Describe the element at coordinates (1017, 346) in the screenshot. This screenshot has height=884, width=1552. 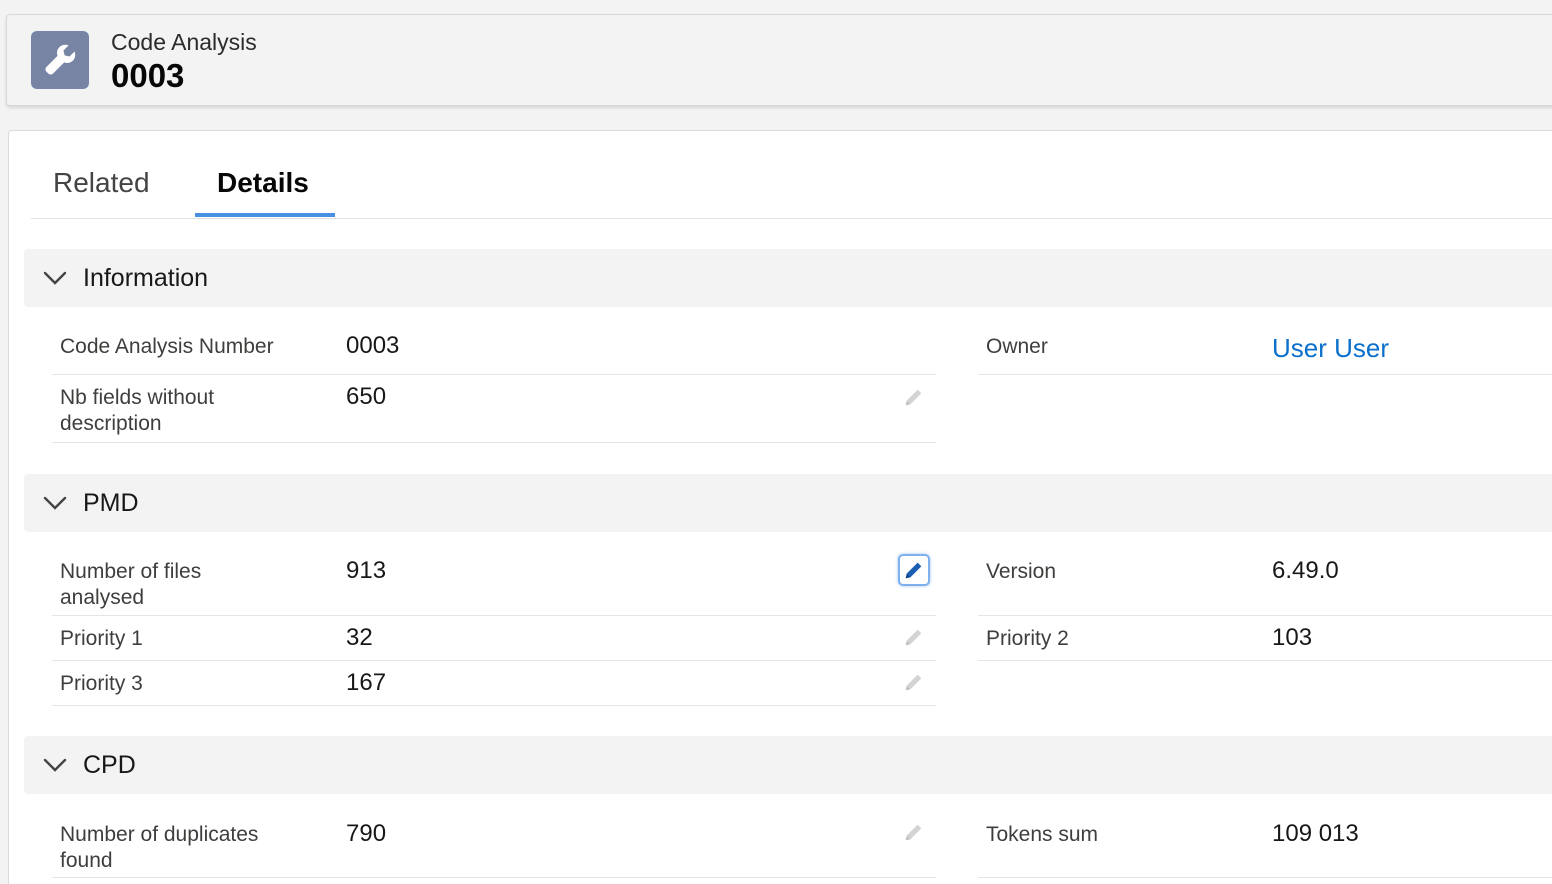
I see `field-label: Owner` at that location.